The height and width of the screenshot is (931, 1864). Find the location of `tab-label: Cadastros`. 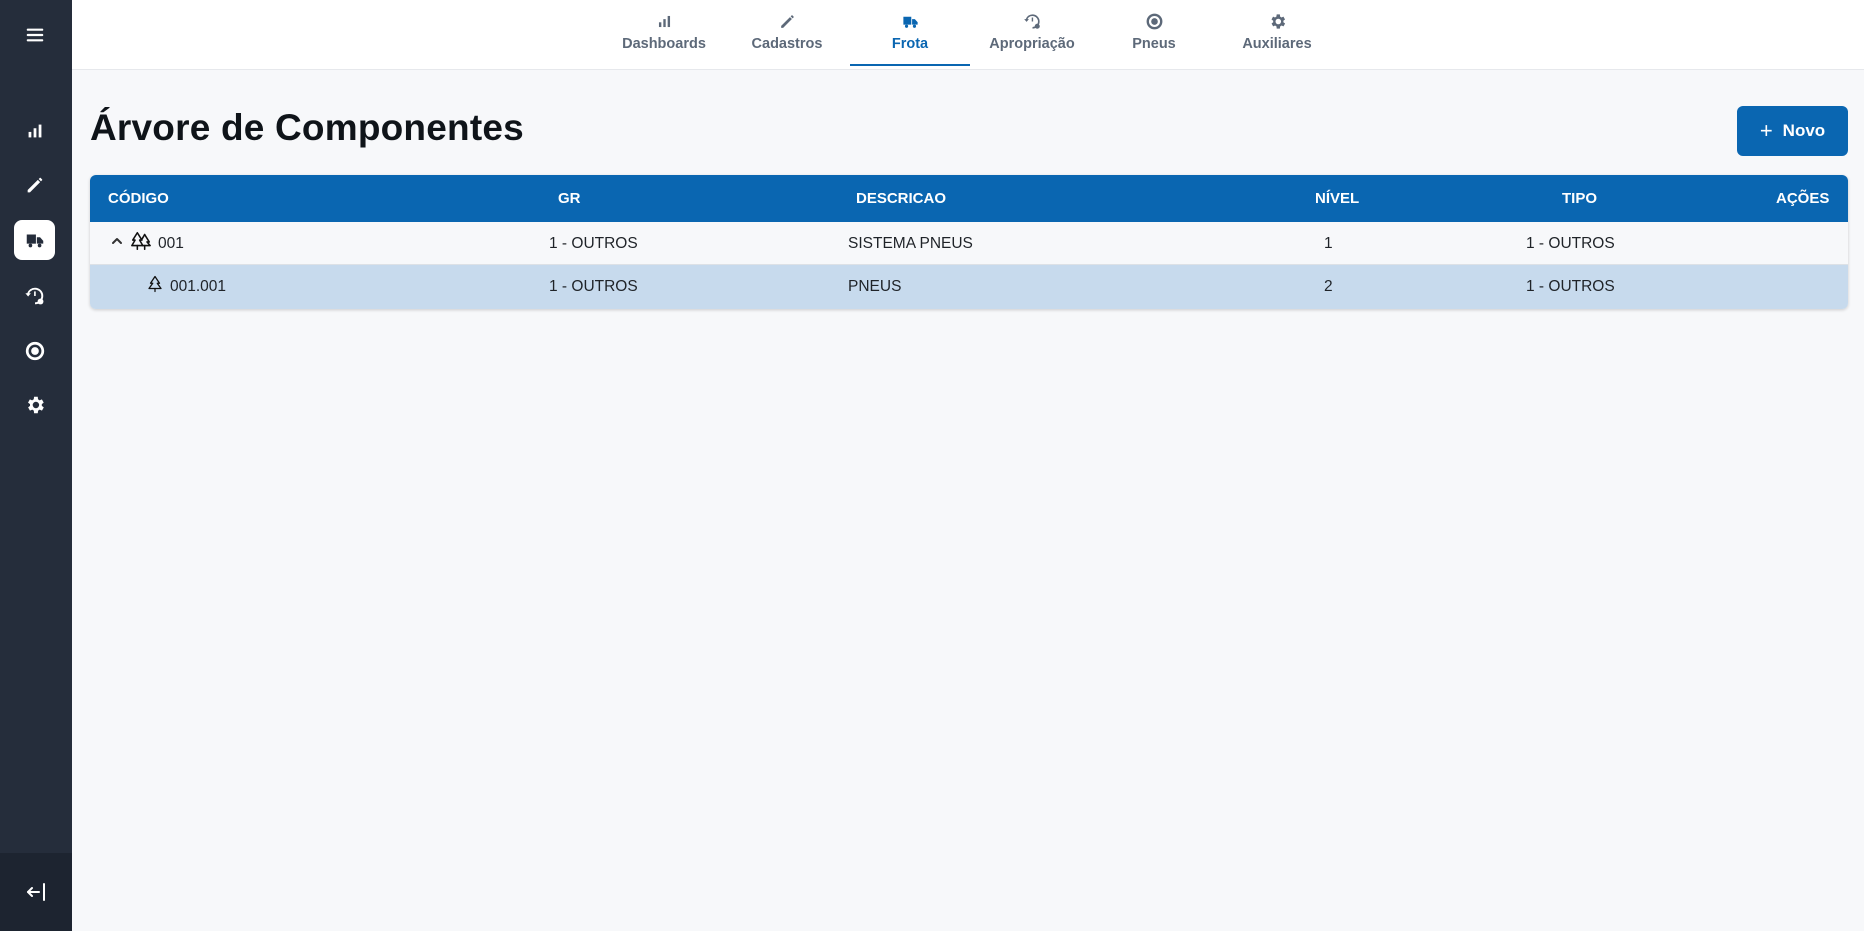

tab-label: Cadastros is located at coordinates (787, 44).